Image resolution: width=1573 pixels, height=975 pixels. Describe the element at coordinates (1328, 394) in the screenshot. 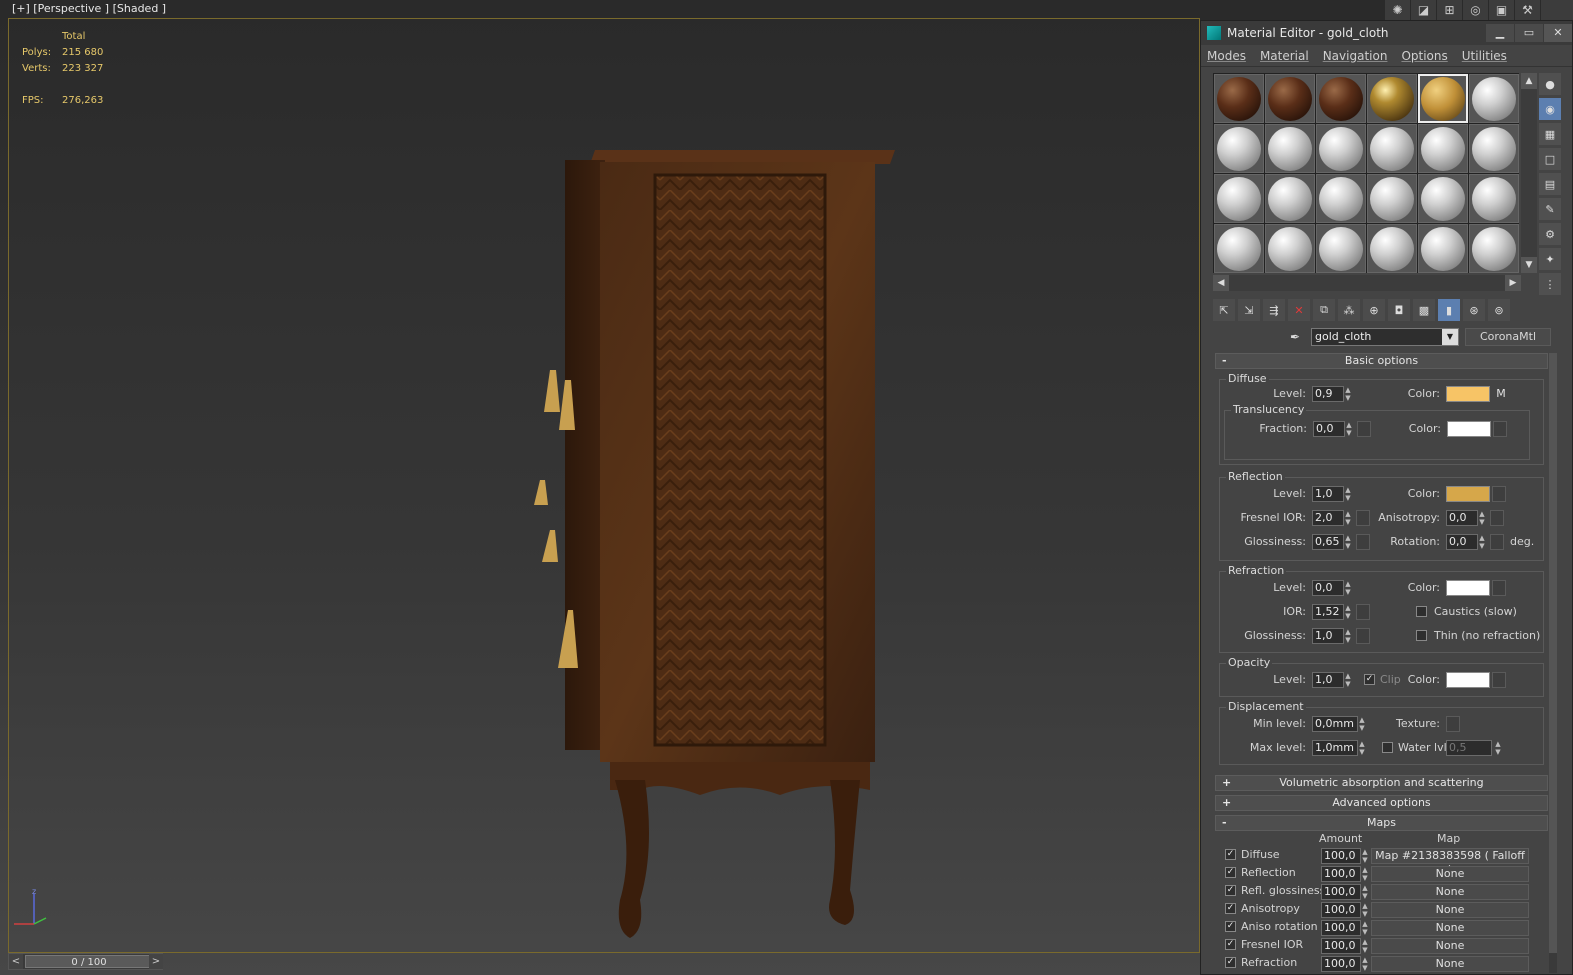

I see `diffuse-level-input: 0,9` at that location.